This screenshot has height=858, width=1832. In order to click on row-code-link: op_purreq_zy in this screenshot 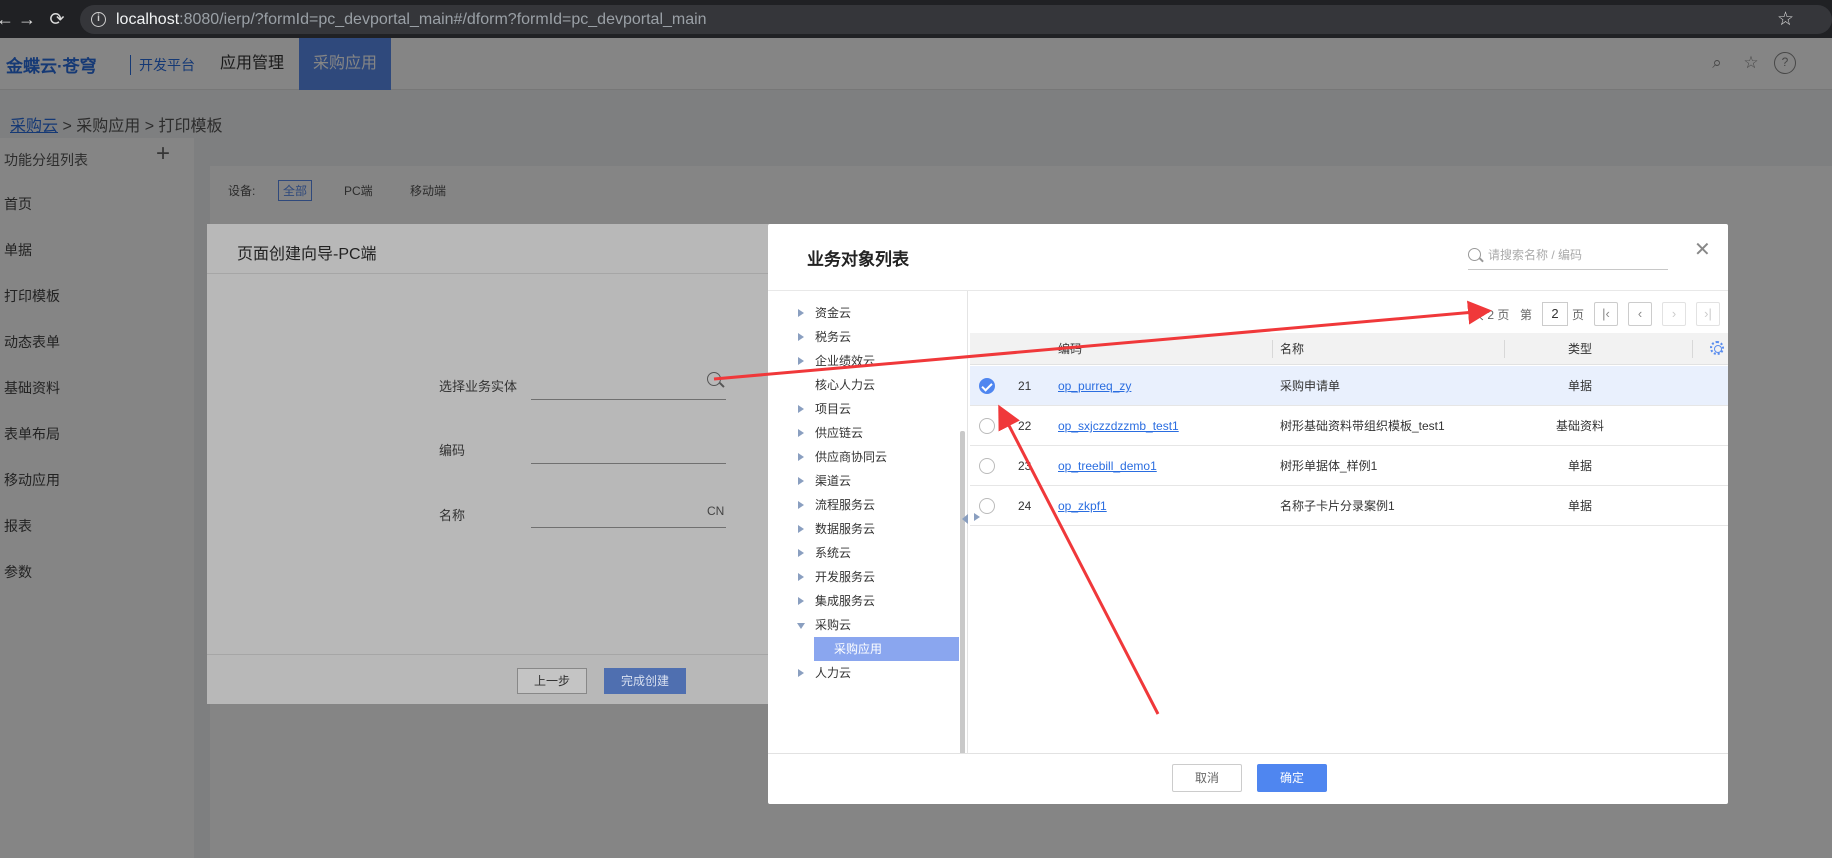, I will do `click(1094, 386)`.